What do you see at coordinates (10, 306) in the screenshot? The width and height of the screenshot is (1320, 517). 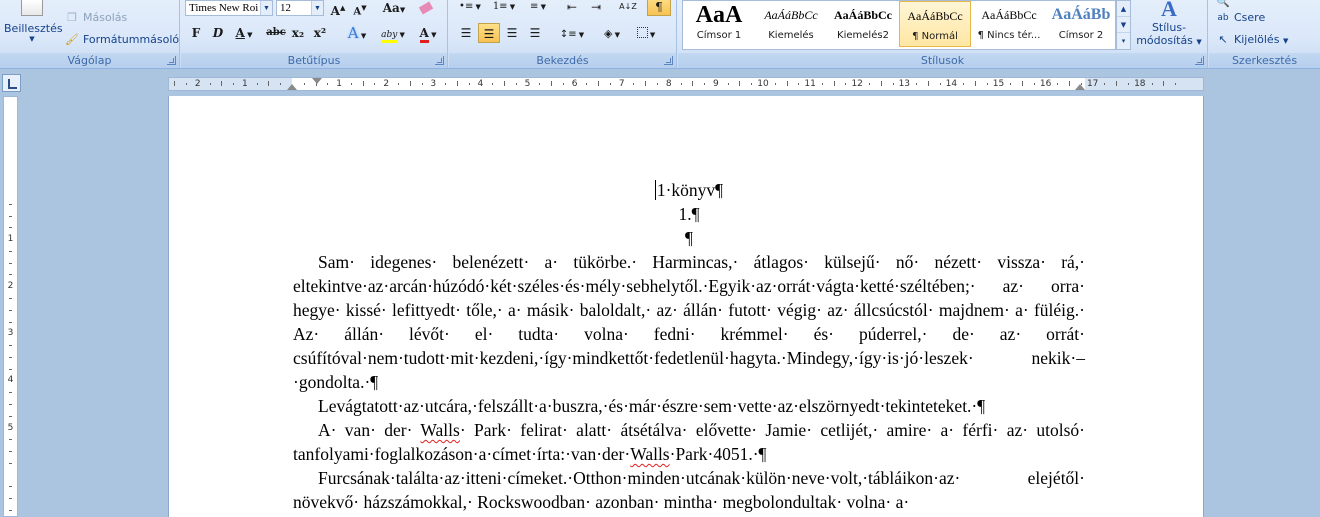 I see `vertical-ruler: 1 2 3 4 5` at bounding box center [10, 306].